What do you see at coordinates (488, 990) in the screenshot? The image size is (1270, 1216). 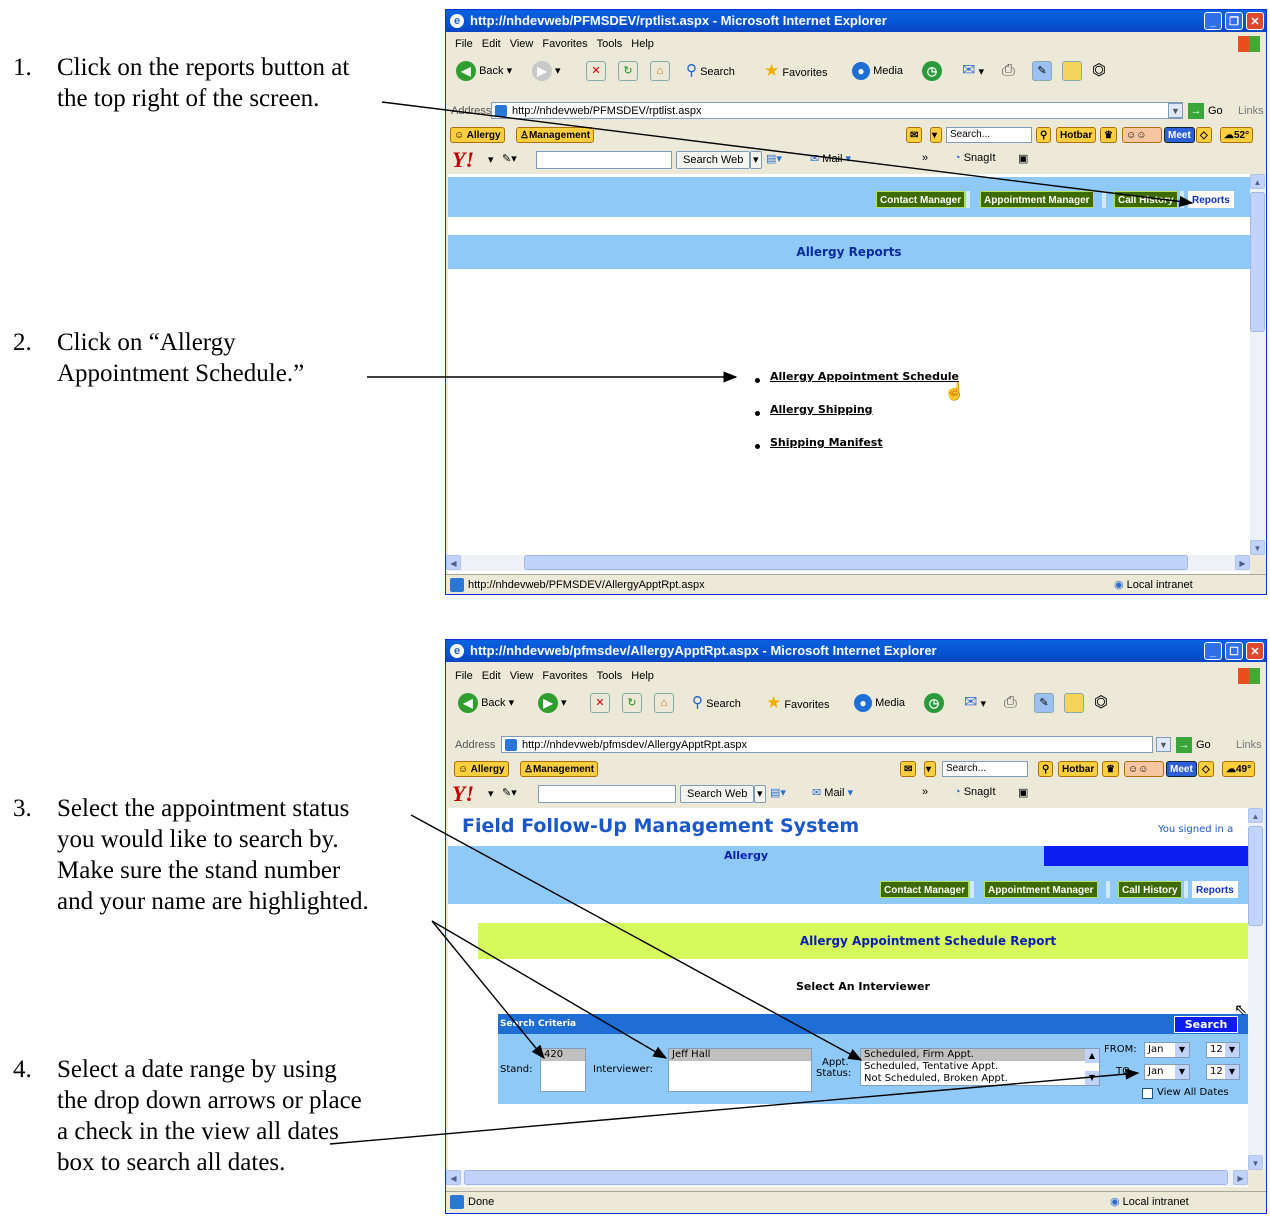 I see `callout-arrow-3b` at bounding box center [488, 990].